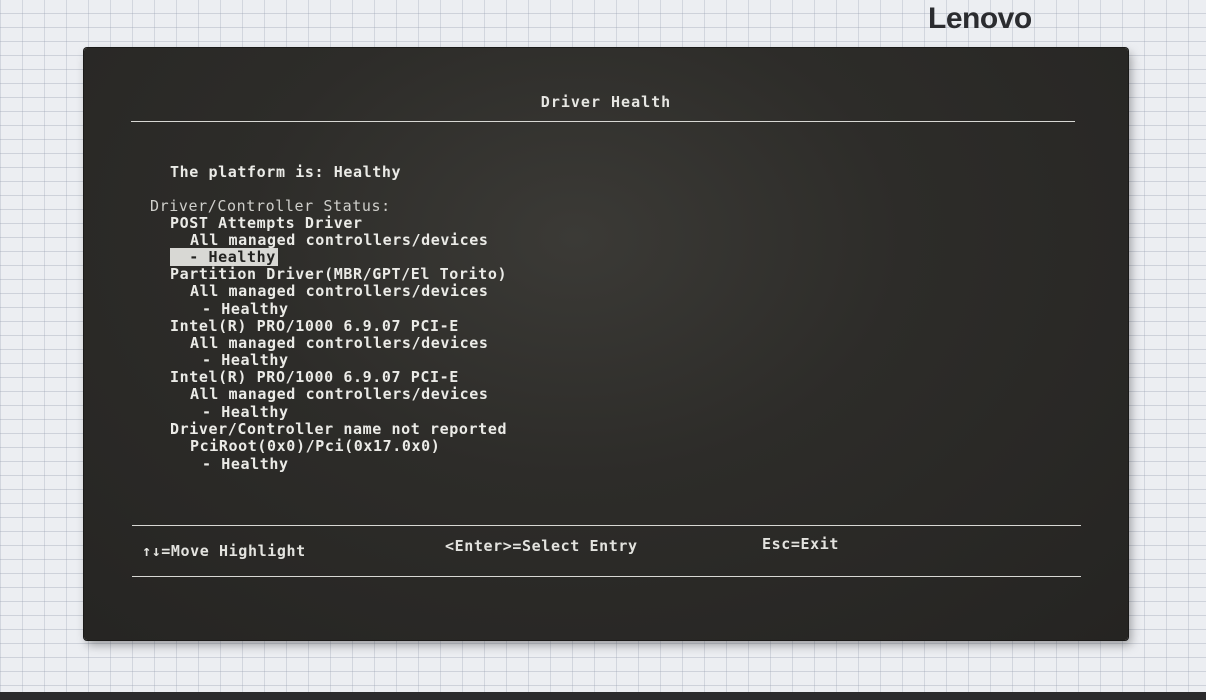 The width and height of the screenshot is (1206, 700). Describe the element at coordinates (245, 464) in the screenshot. I see `health-entry-5: - Healthy` at that location.